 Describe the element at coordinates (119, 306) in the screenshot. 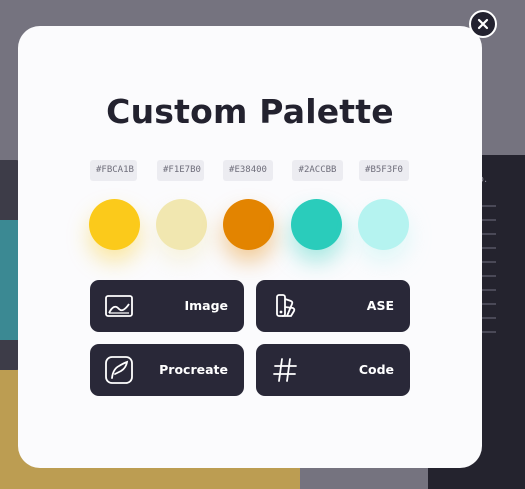

I see `image-icon` at that location.